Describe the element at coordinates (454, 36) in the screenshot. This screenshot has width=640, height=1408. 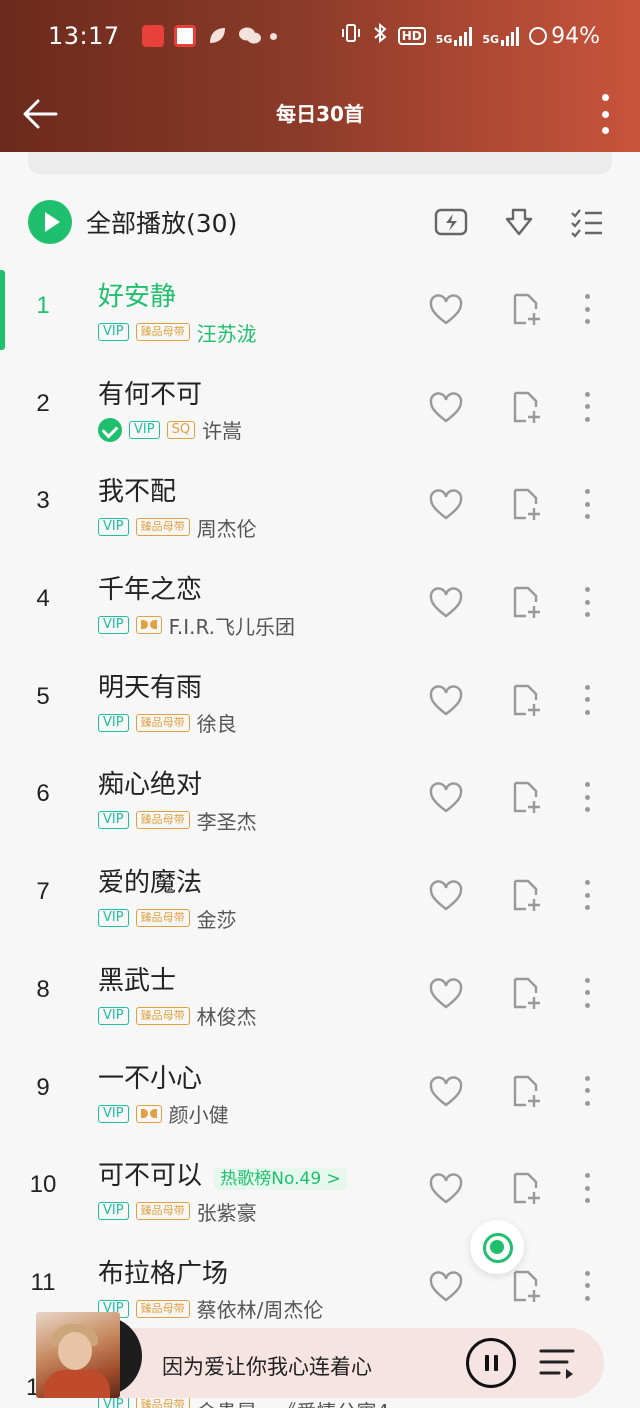
I see `signal-1-icon: 5G` at that location.